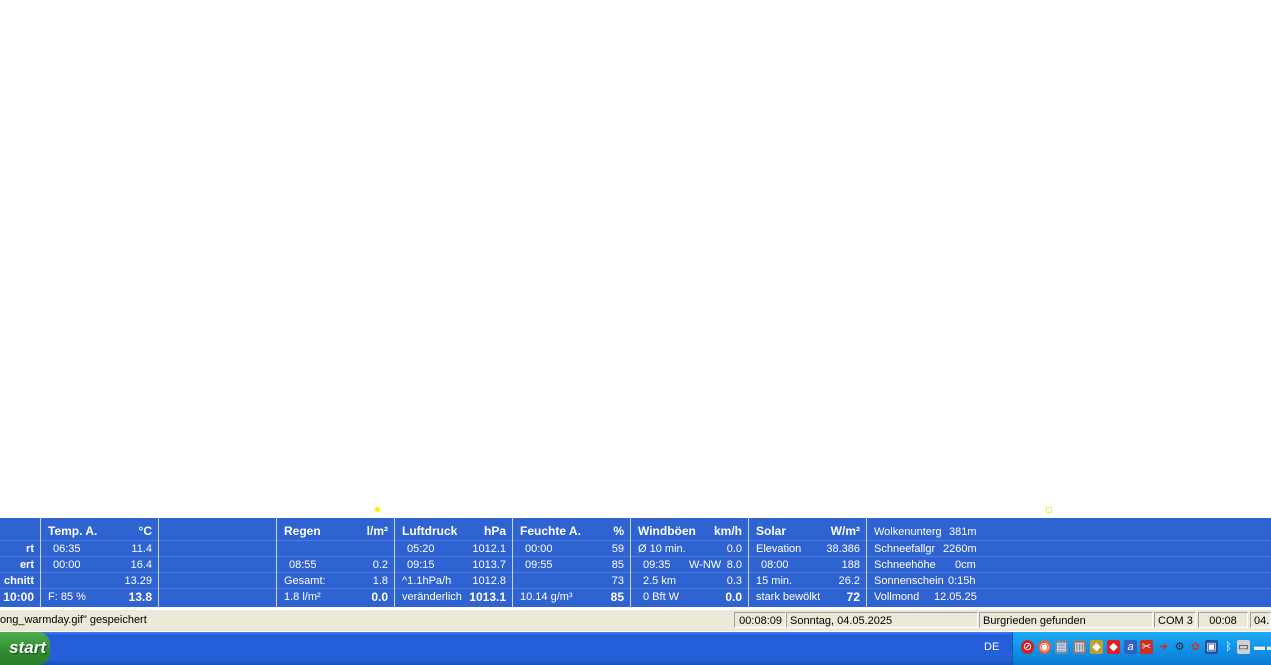  I want to click on status-location: Burgrieden gefunden, so click(1066, 620).